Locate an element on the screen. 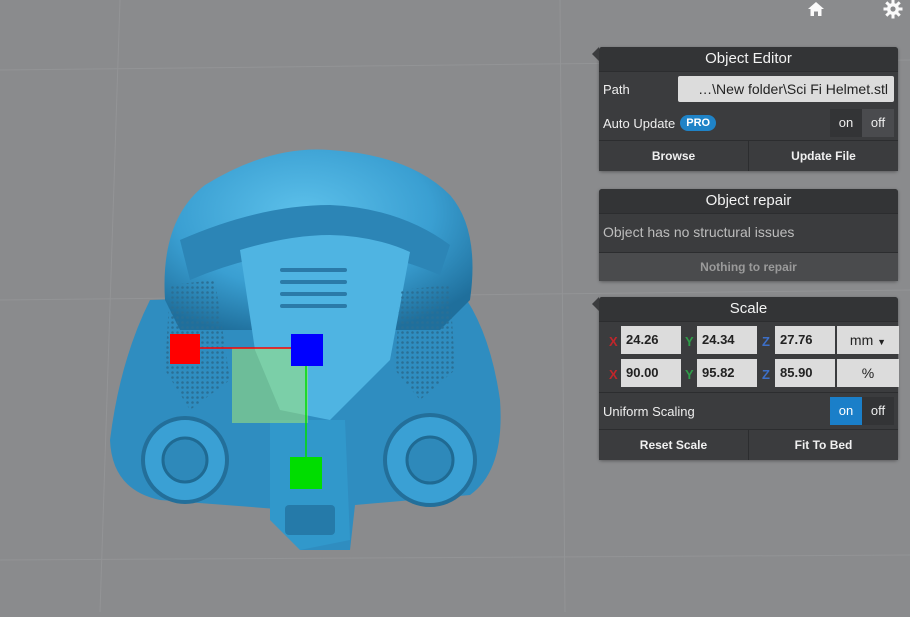 This screenshot has width=910, height=617. editor-buttons: Browse Update File is located at coordinates (748, 155).